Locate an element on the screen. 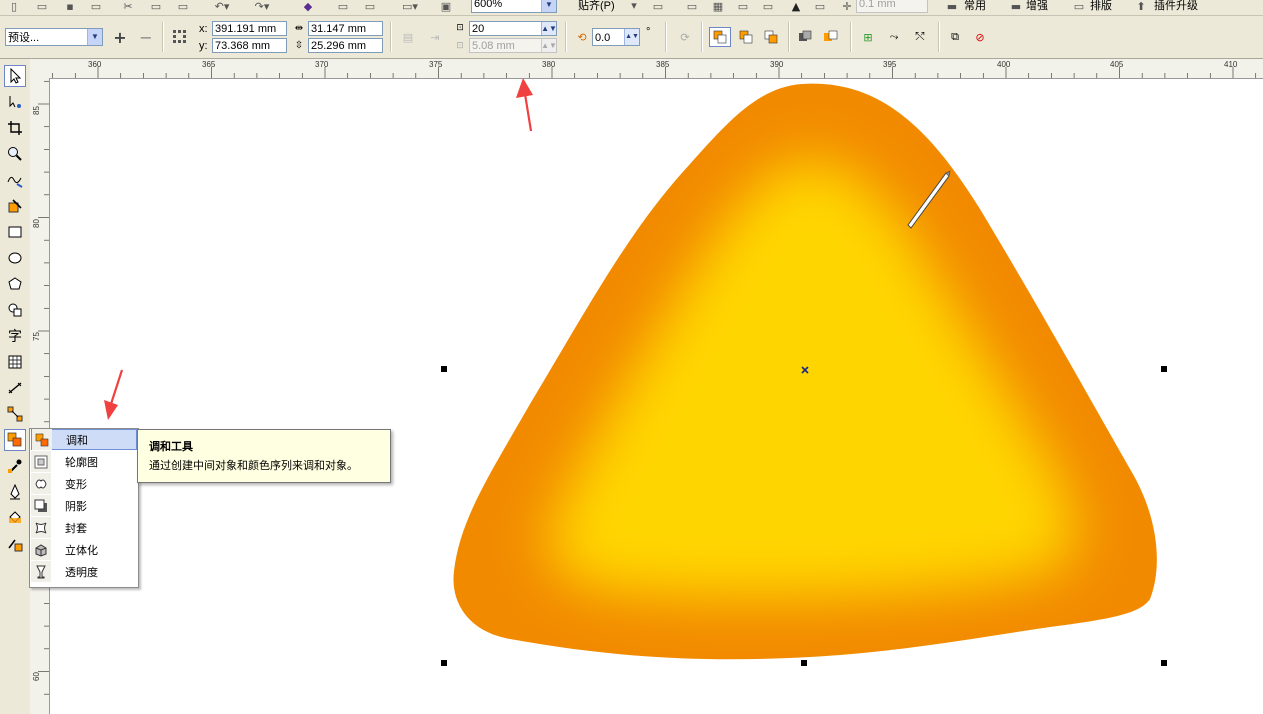 This screenshot has height=714, width=1263. spacing-spinner-icon: ▲▼ is located at coordinates (549, 45).